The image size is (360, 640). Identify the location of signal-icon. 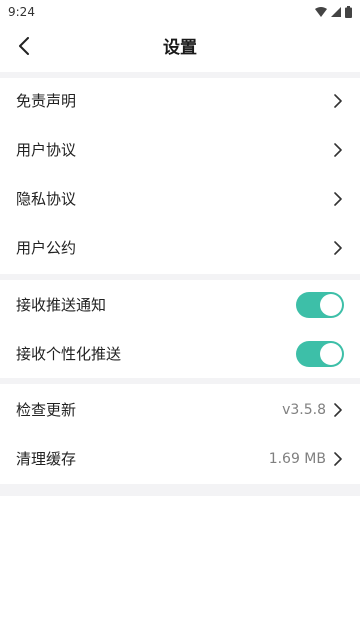
(336, 12).